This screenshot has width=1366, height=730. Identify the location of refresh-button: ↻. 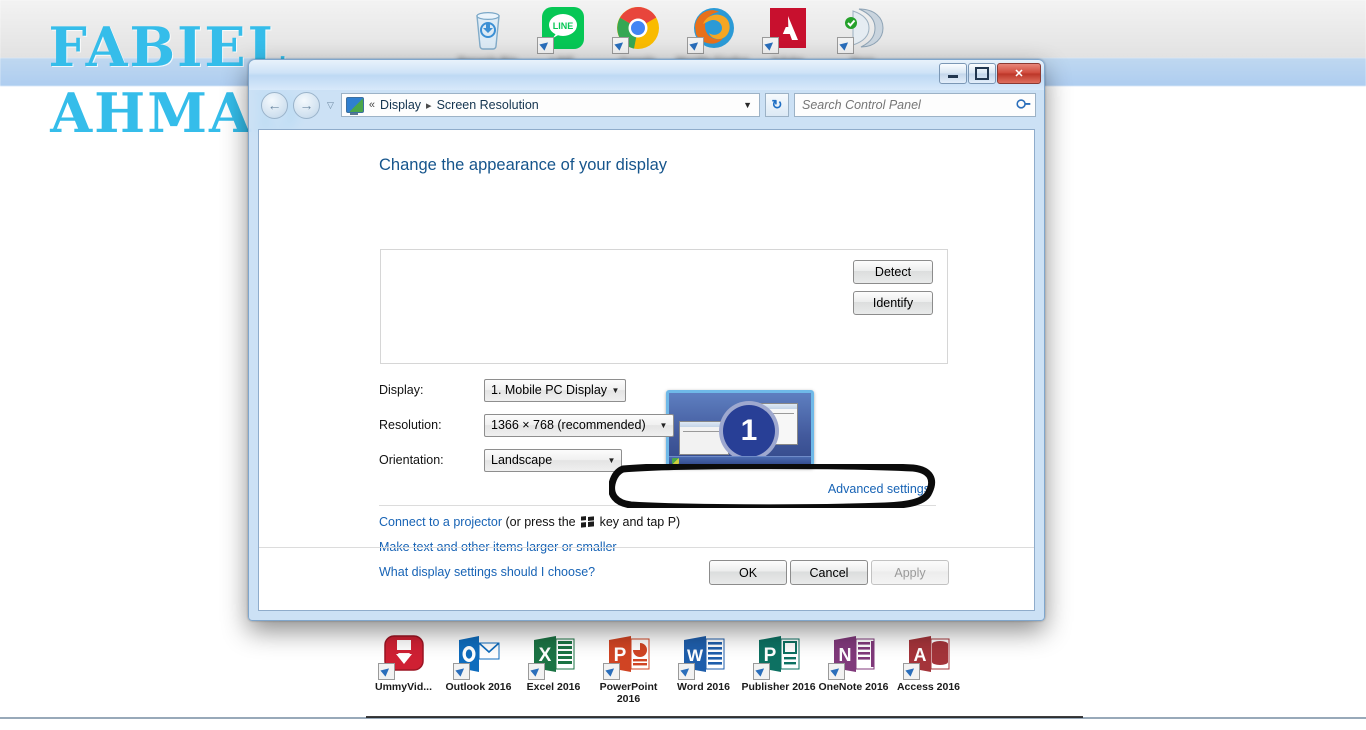
(777, 105).